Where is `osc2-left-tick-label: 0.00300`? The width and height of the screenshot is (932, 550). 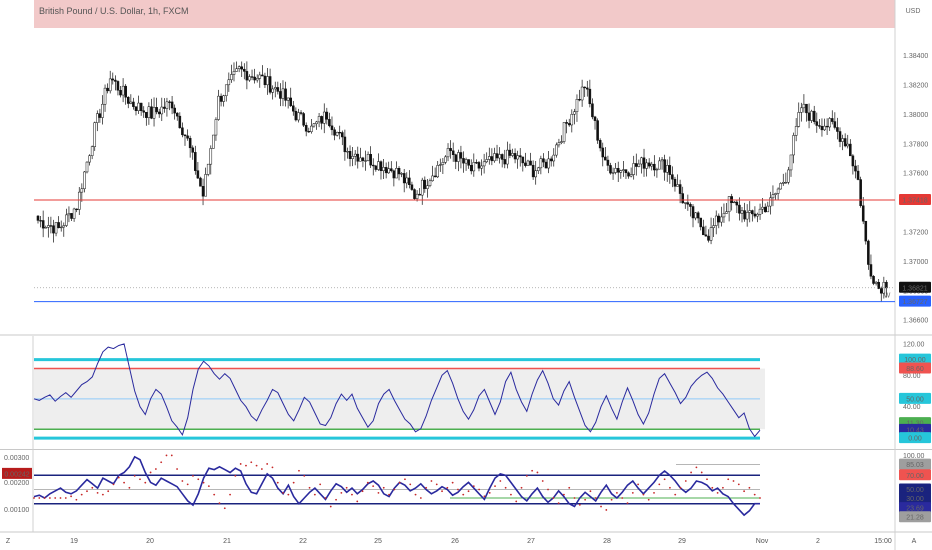 osc2-left-tick-label: 0.00300 is located at coordinates (16, 458).